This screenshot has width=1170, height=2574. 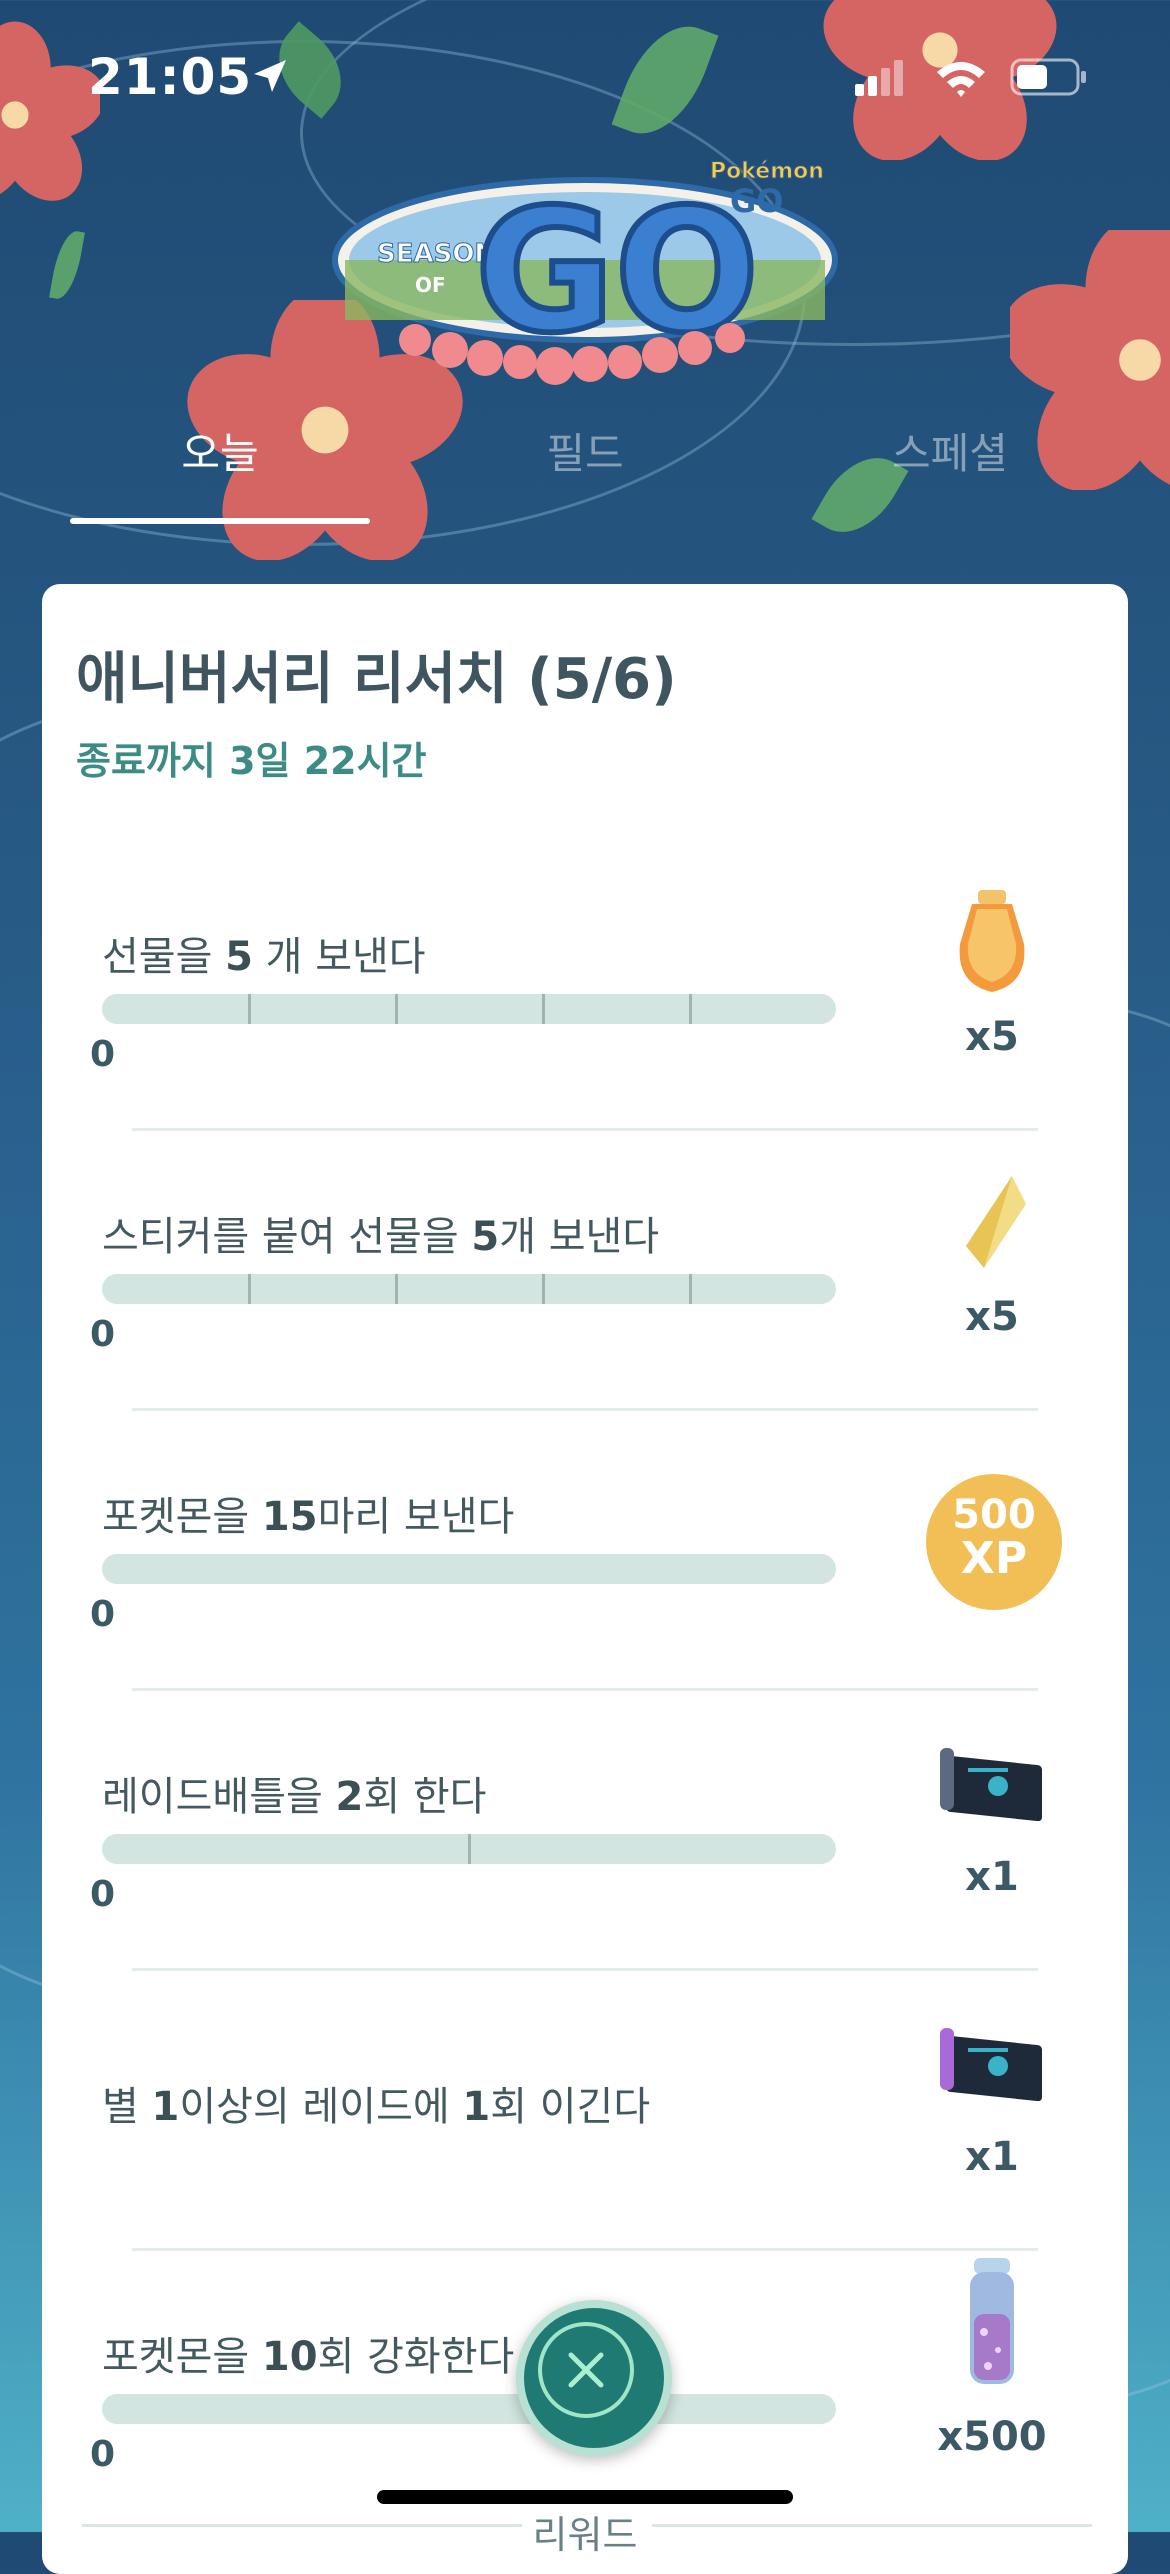 What do you see at coordinates (585, 272) in the screenshot?
I see `season-of-go-logo: SEASON OF GO Pokémon GO` at bounding box center [585, 272].